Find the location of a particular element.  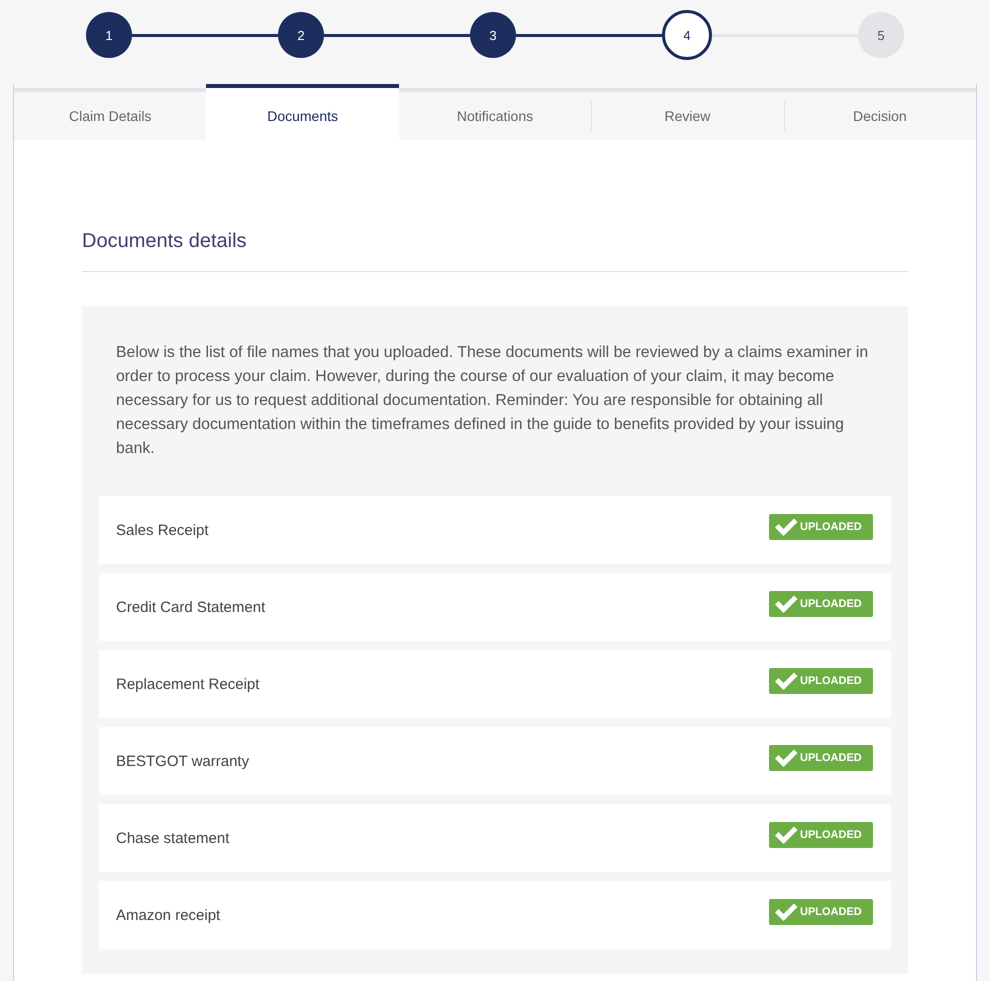

step-indicator: 1 is located at coordinates (109, 35).